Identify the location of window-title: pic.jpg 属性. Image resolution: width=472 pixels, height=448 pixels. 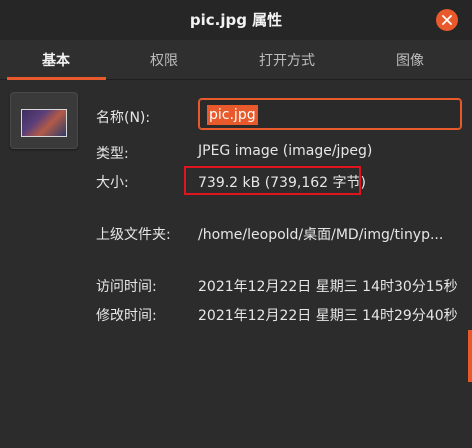
(236, 20).